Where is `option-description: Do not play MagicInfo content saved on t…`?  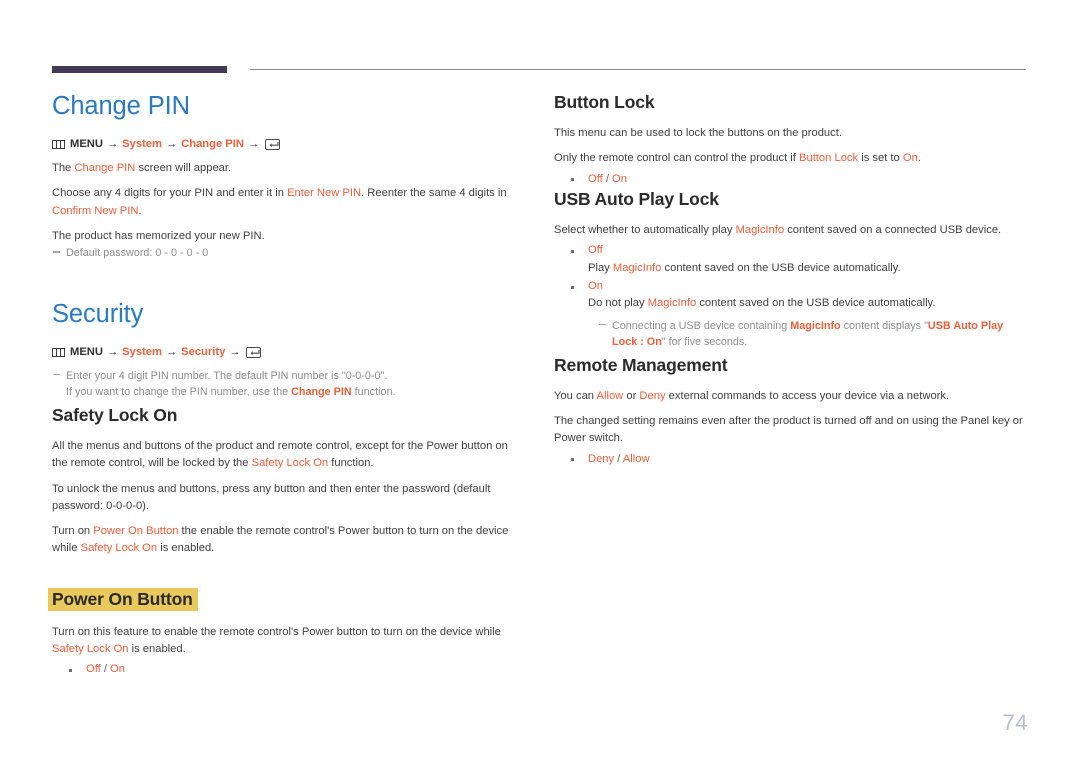
option-description: Do not play MagicInfo content saved on t… is located at coordinates (808, 303).